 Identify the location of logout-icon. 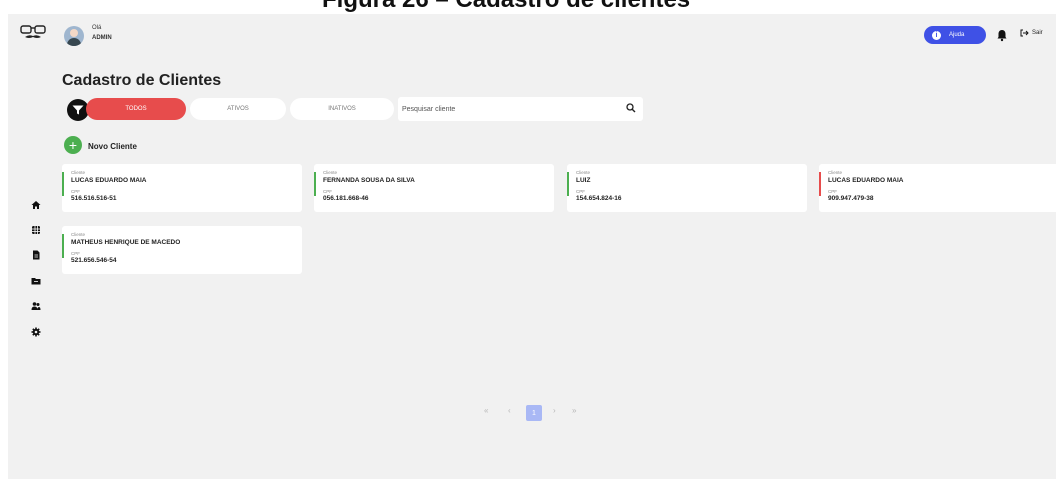
(1024, 33).